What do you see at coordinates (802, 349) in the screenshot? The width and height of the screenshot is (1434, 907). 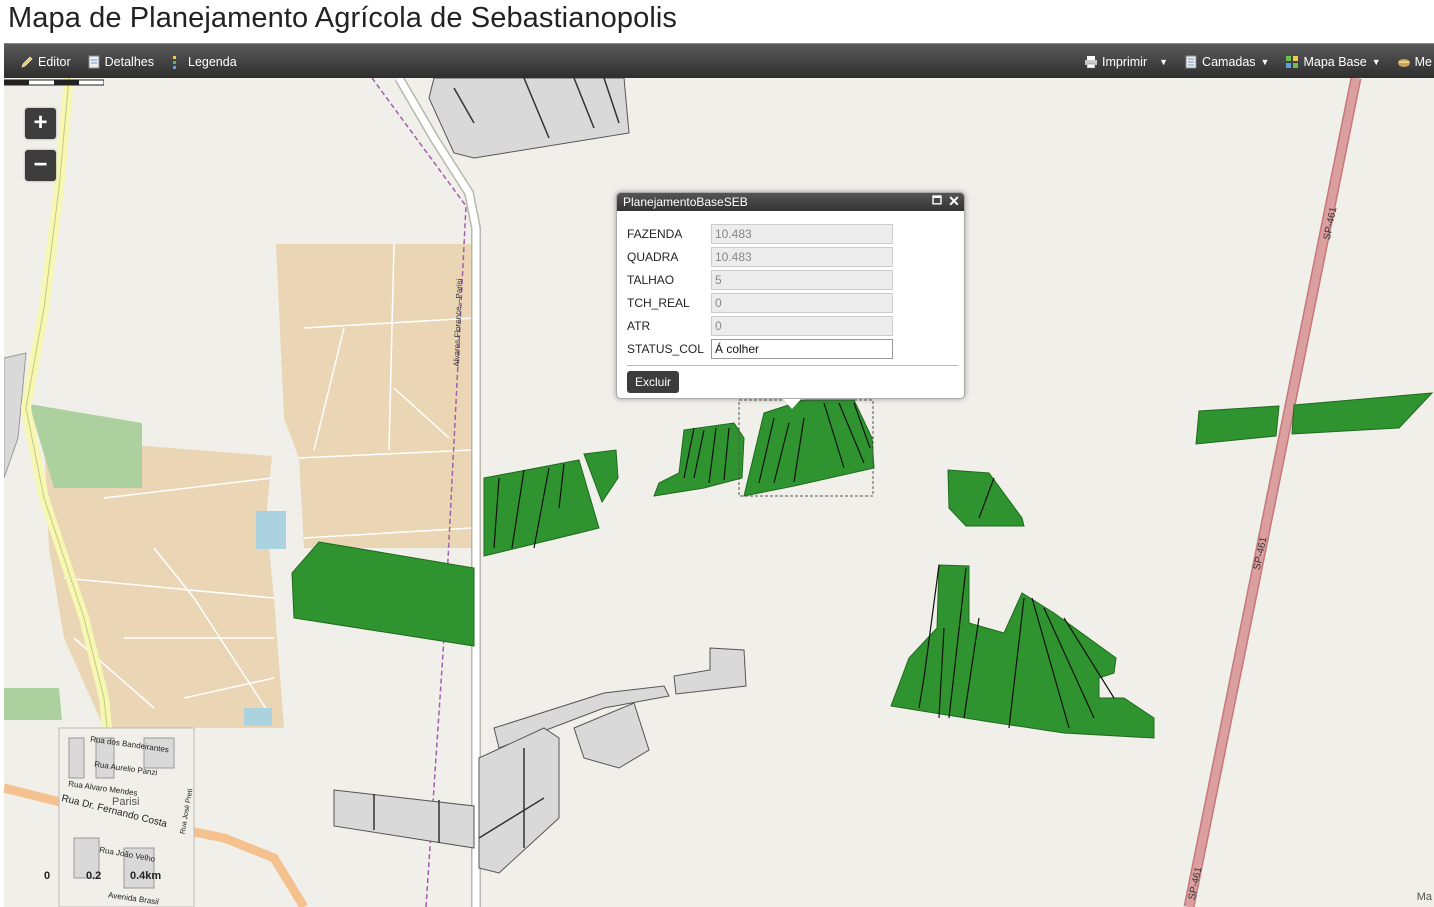 I see `status-col-field` at bounding box center [802, 349].